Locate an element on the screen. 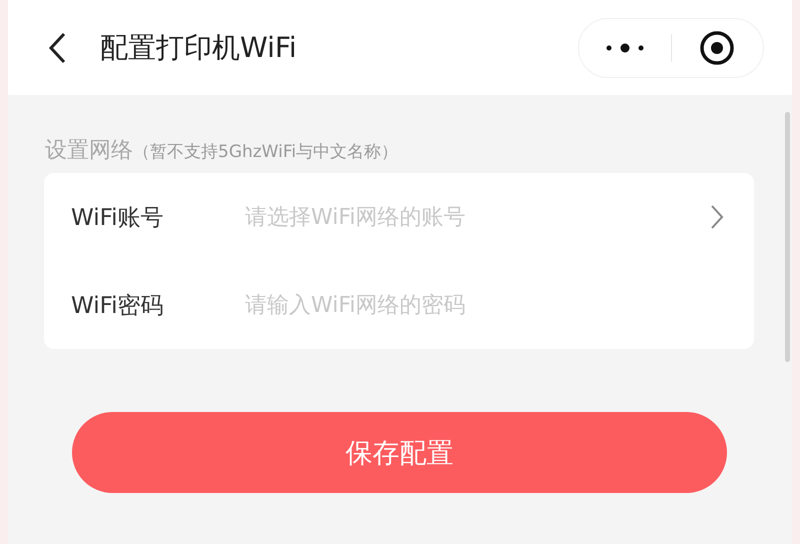 The height and width of the screenshot is (544, 800). field-label: WiFi账号 is located at coordinates (118, 218).